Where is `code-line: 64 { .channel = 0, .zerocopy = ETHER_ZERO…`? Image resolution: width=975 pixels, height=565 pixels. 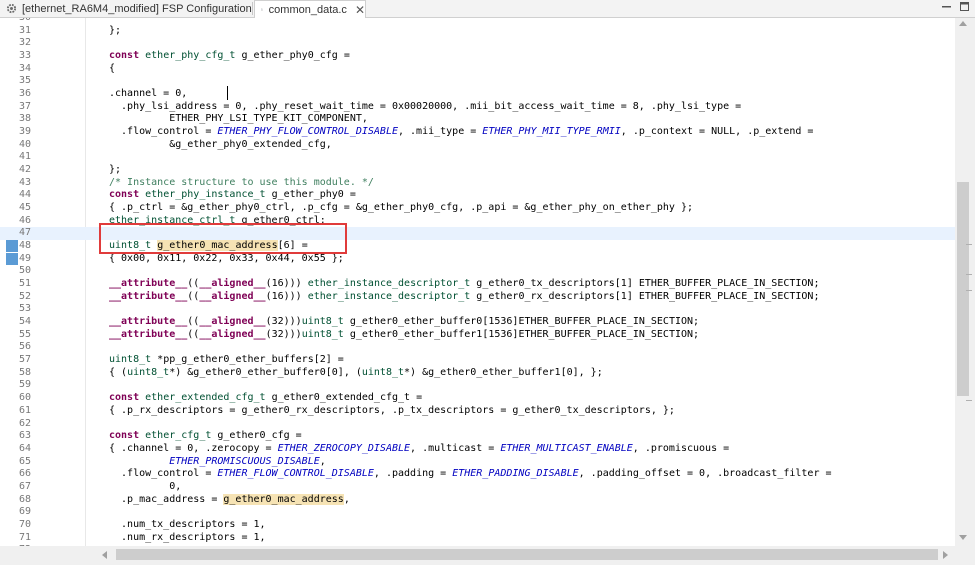
code-line: 64 { .channel = 0, .zerocopy = ETHER_ZERO… is located at coordinates (477, 449).